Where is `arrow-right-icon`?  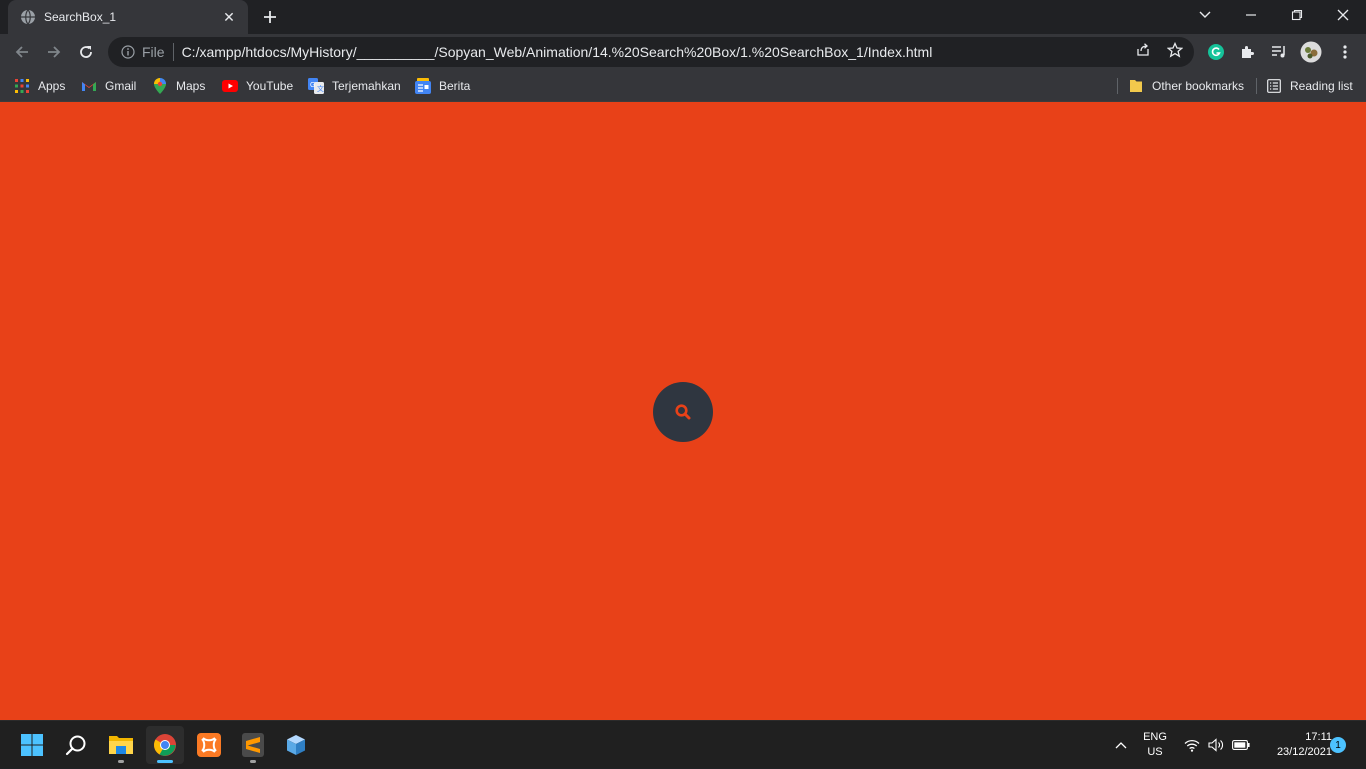
arrow-right-icon is located at coordinates (54, 52).